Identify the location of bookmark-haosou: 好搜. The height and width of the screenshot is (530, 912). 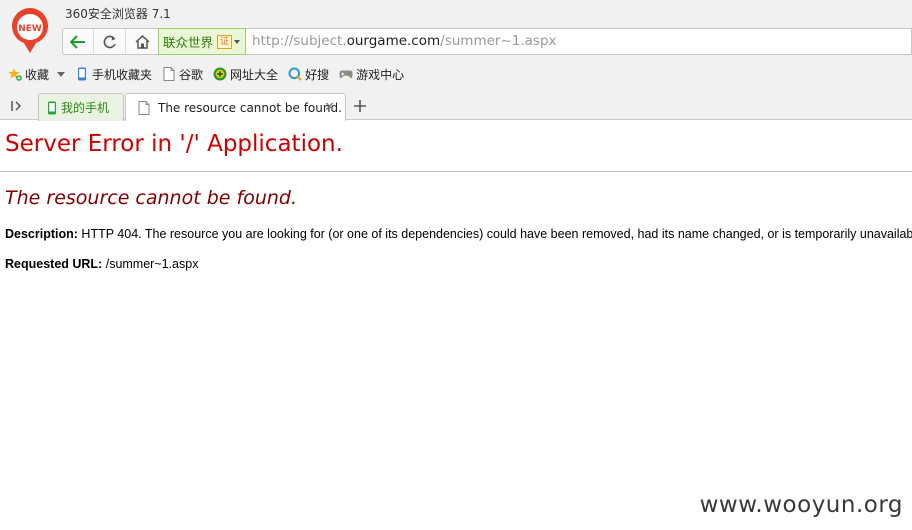
(308, 74).